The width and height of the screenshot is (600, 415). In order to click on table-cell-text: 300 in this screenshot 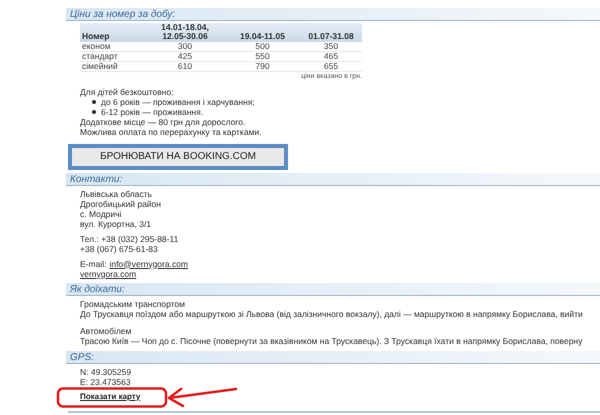, I will do `click(185, 46)`.